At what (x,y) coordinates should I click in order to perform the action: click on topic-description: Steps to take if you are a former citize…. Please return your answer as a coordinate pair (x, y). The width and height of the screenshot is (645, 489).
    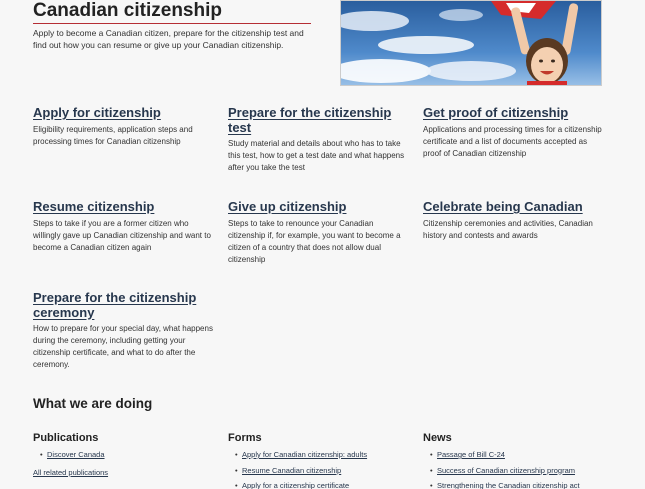
    Looking at the image, I should click on (122, 235).